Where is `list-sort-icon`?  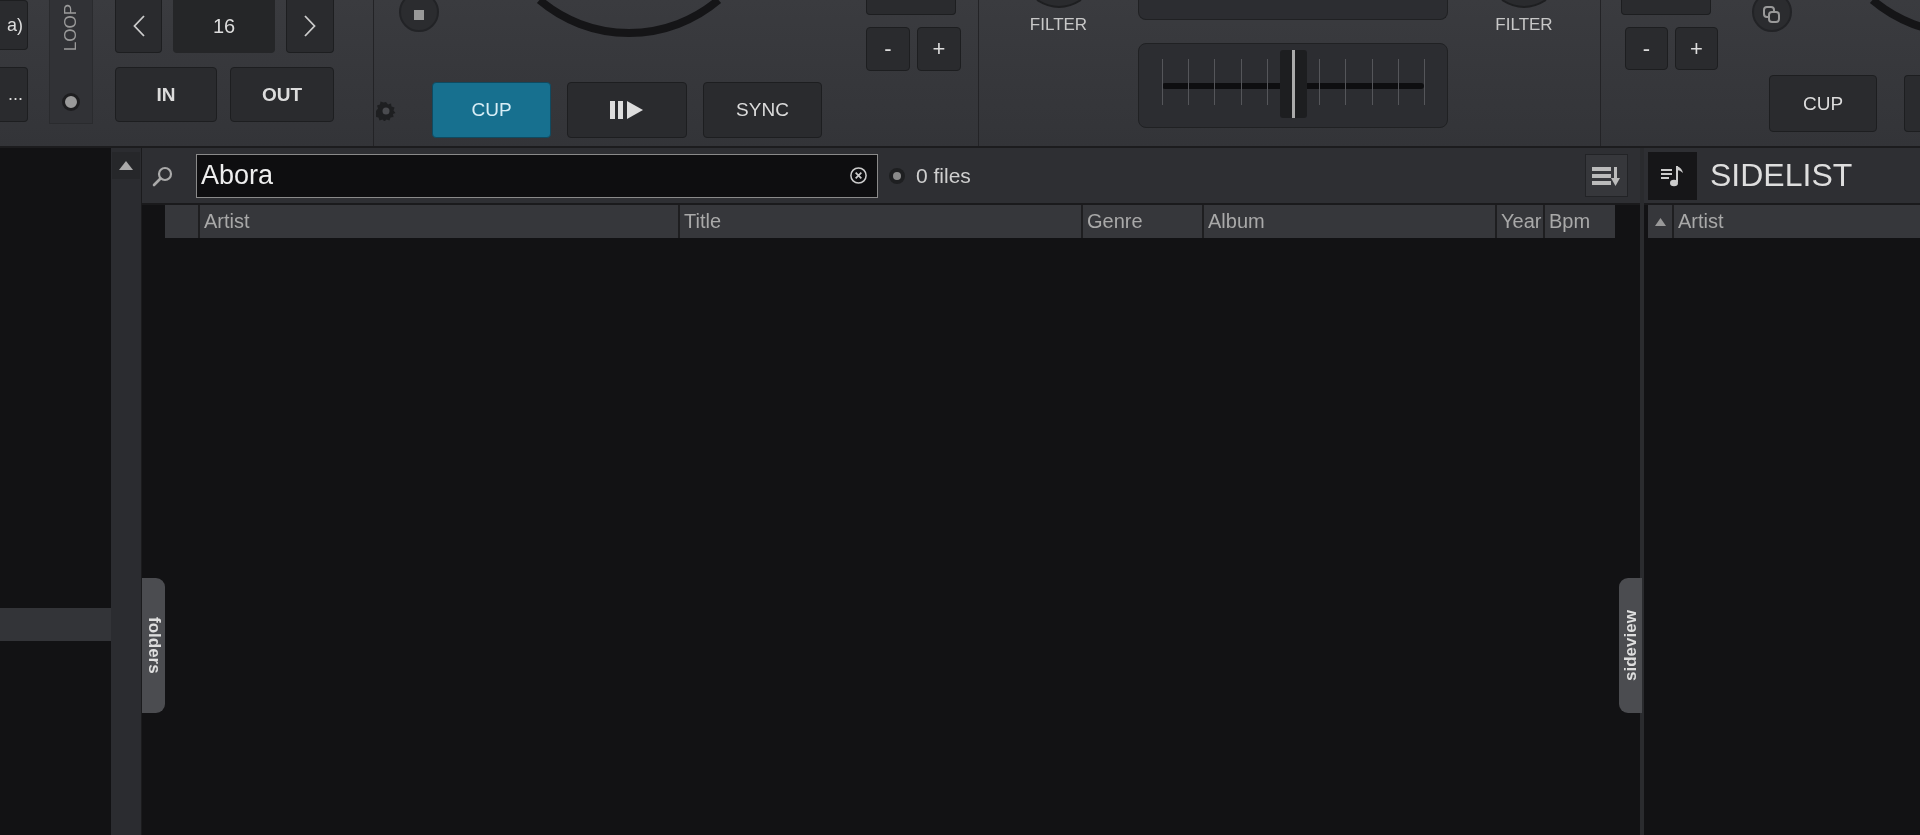
list-sort-icon is located at coordinates (1606, 175).